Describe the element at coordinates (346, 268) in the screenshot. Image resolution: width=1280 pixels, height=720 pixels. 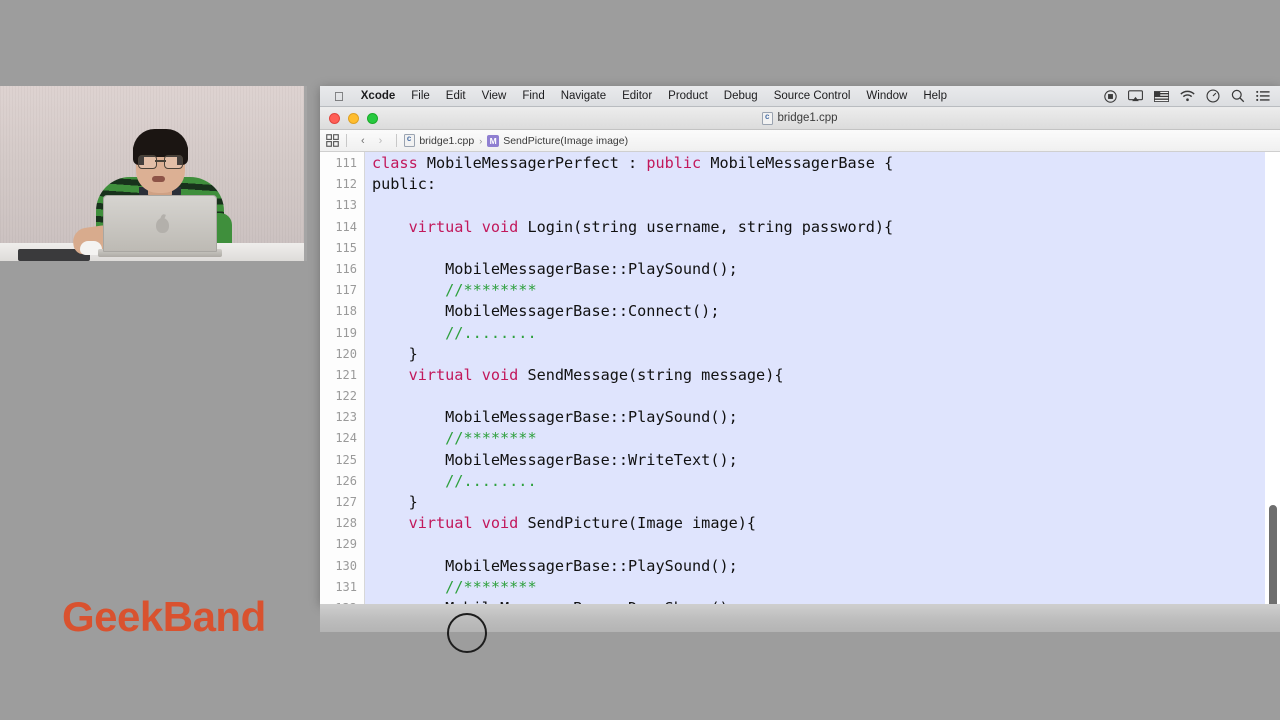
I see `line-number: 116` at that location.